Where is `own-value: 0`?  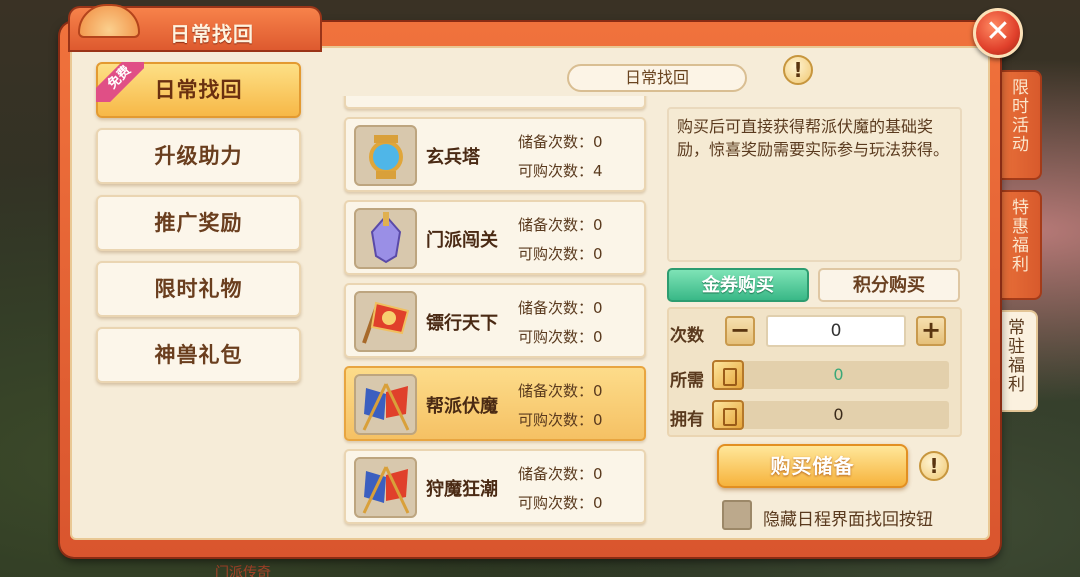 own-value: 0 is located at coordinates (838, 415).